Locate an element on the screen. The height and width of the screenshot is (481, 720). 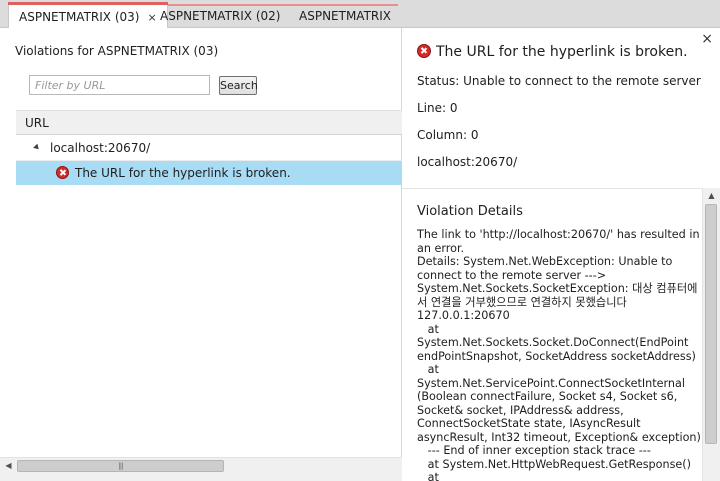
group-label: localhost:20670/ is located at coordinates (100, 148).